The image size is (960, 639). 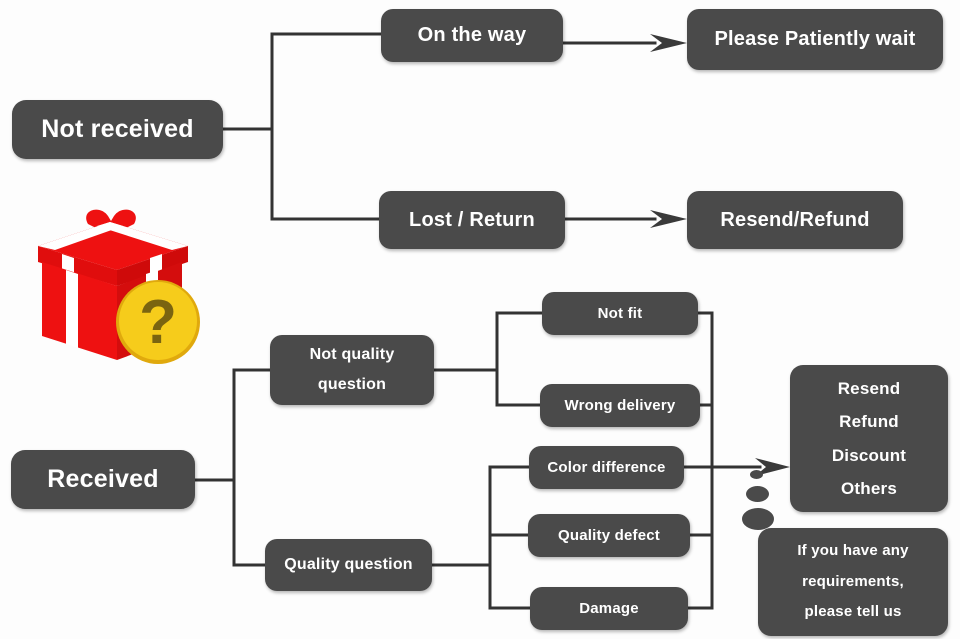 I want to click on node-not-fit-label: Not fit, so click(x=620, y=313).